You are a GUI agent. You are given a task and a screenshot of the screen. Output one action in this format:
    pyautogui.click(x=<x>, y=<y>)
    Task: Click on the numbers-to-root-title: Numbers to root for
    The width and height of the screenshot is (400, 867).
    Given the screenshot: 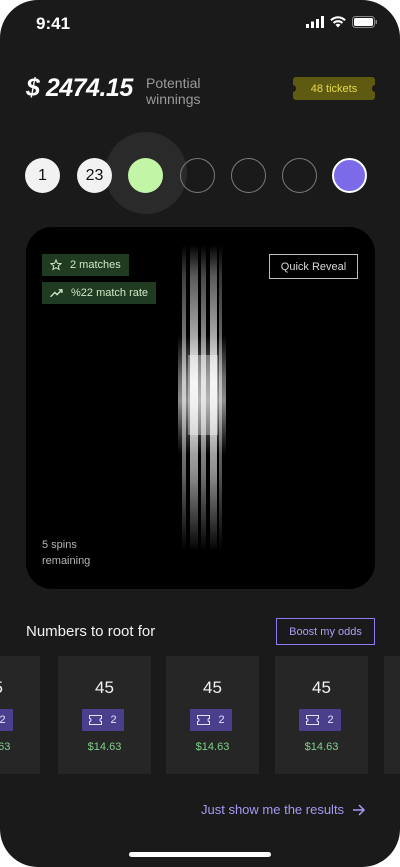 What is the action you would take?
    pyautogui.click(x=91, y=631)
    